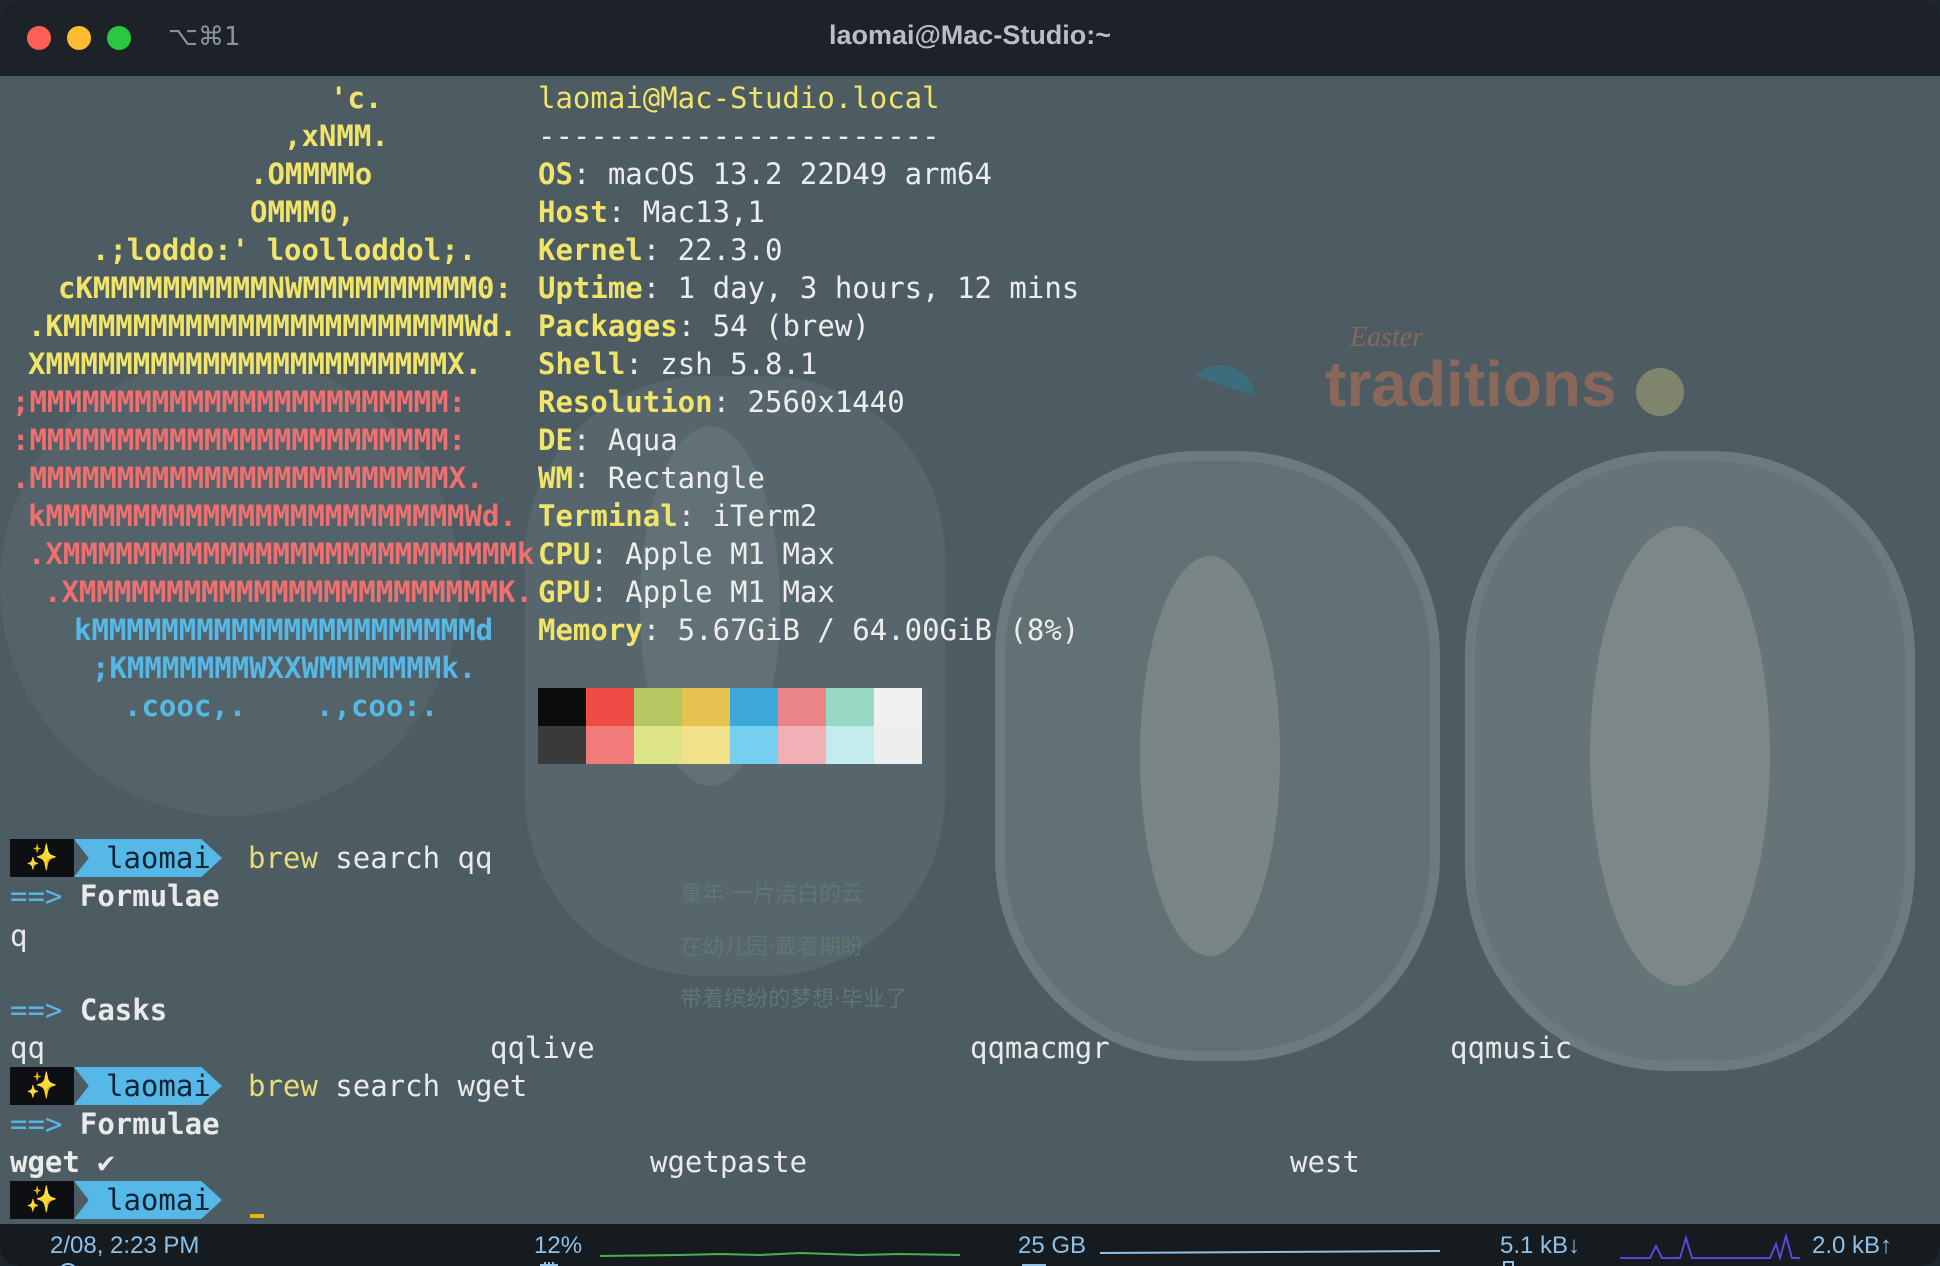  What do you see at coordinates (123, 1010) in the screenshot?
I see `header-text: Casks` at bounding box center [123, 1010].